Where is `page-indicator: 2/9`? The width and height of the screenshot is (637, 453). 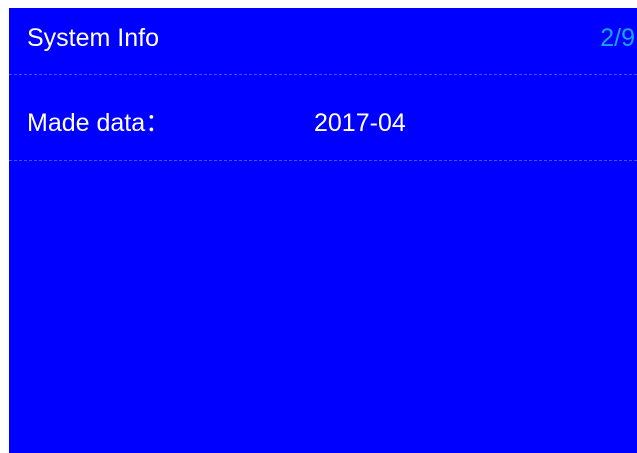 page-indicator: 2/9 is located at coordinates (617, 38).